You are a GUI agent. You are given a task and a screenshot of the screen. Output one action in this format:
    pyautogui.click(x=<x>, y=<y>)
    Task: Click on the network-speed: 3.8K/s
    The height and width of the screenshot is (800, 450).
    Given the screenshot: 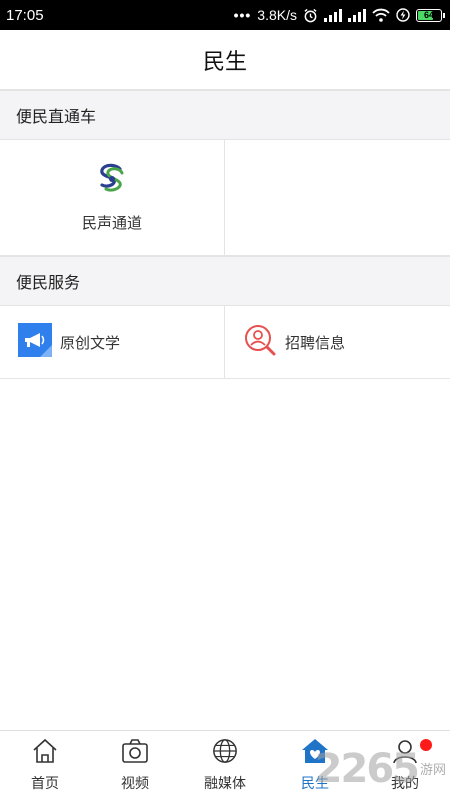 What is the action you would take?
    pyautogui.click(x=277, y=15)
    